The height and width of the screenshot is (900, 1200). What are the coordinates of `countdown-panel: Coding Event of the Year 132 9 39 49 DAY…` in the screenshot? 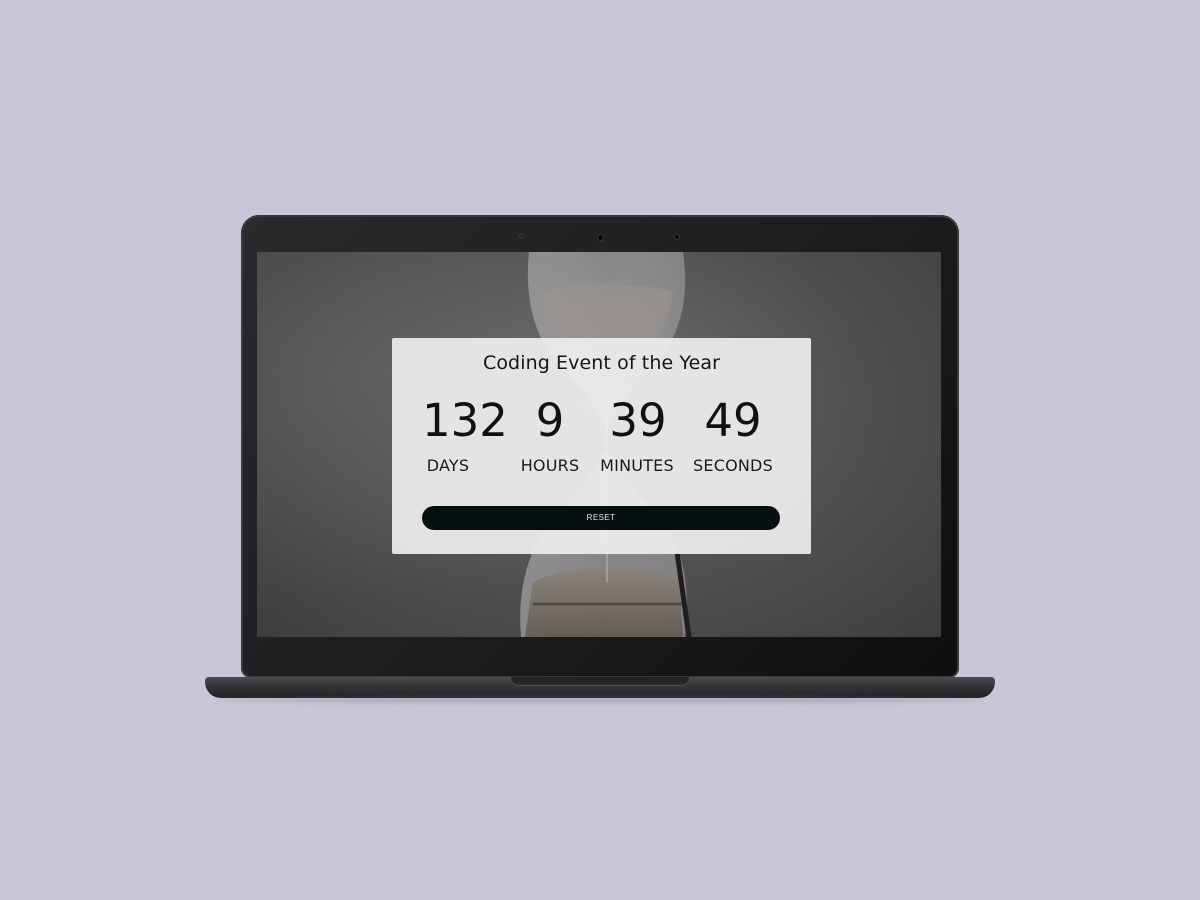 It's located at (601, 446).